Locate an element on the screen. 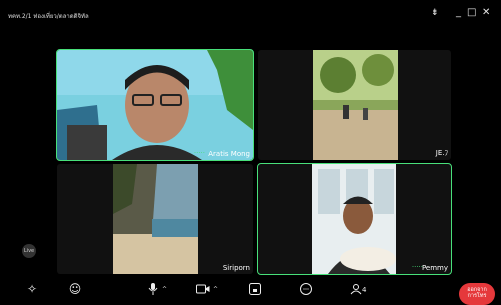 The height and width of the screenshot is (305, 501). camera-icon is located at coordinates (203, 289).